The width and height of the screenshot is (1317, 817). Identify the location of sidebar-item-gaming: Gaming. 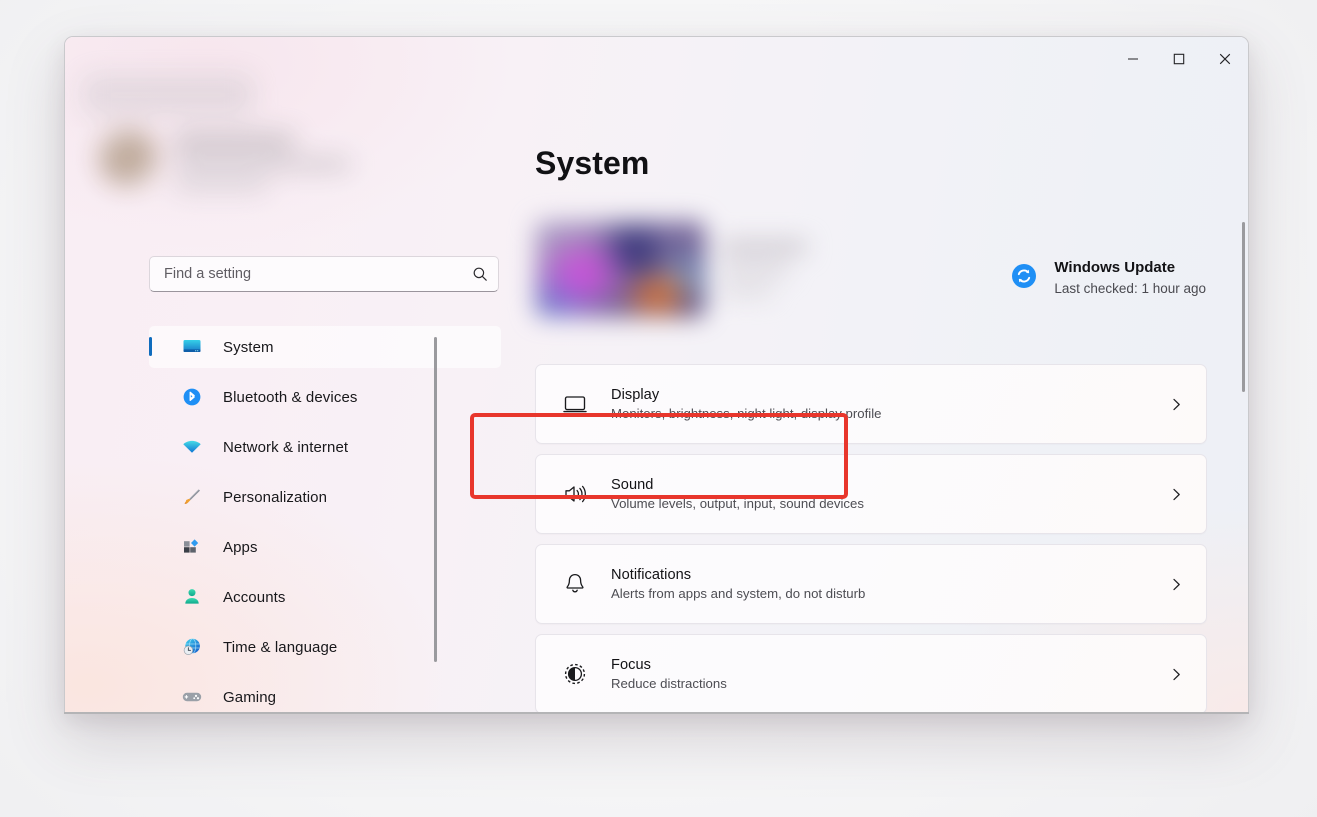
(325, 694).